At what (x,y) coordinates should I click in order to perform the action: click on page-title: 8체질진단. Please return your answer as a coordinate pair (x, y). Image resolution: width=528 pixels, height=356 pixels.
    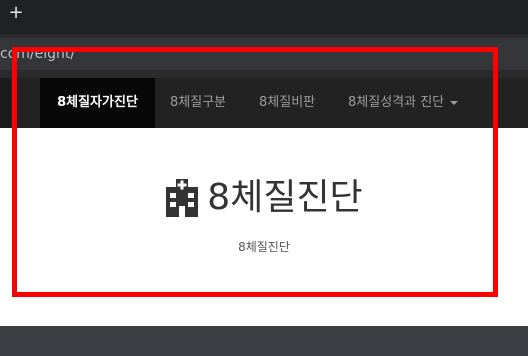
    Looking at the image, I should click on (285, 197).